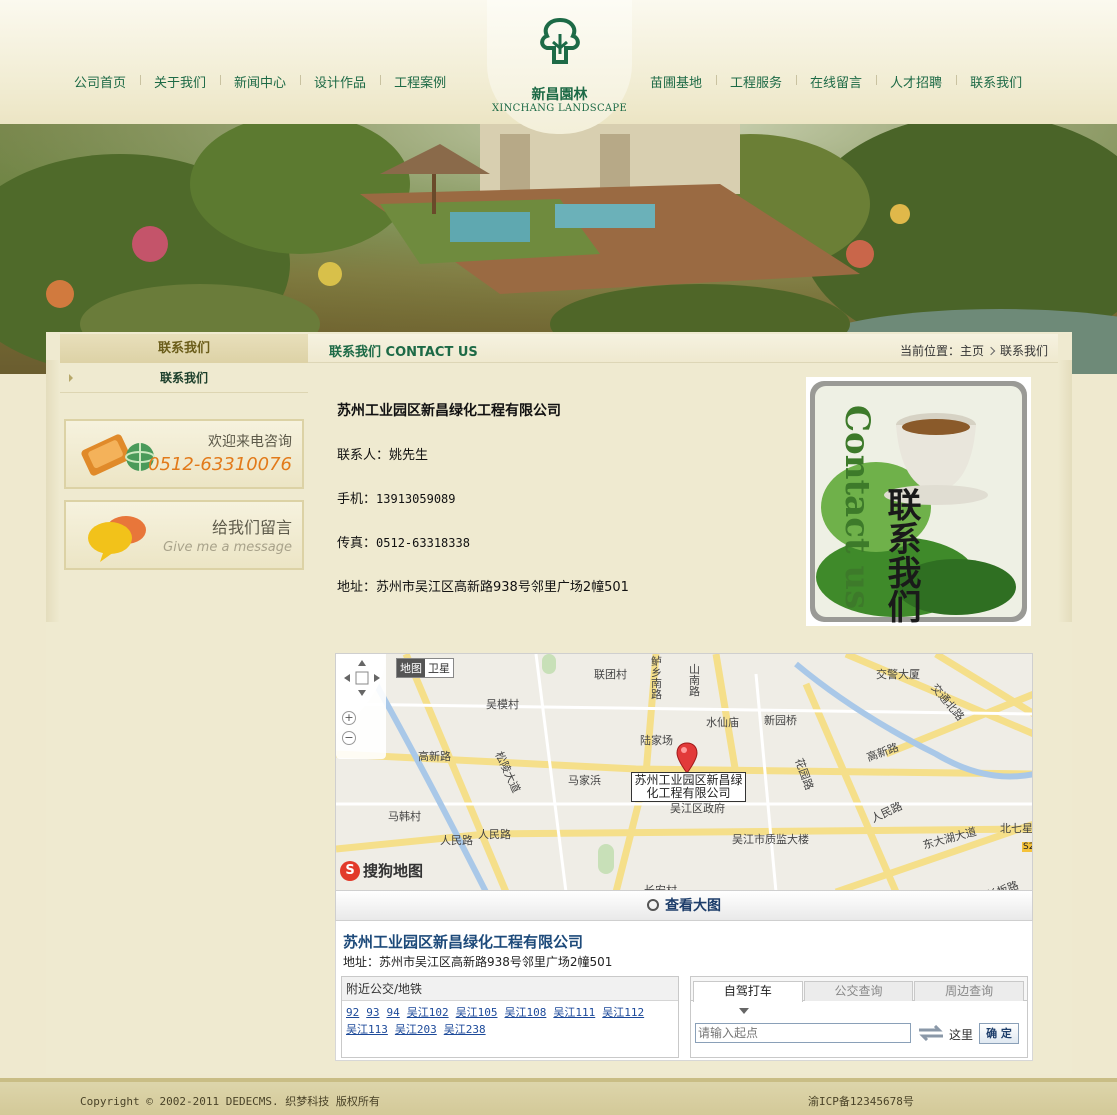  What do you see at coordinates (1016, 828) in the screenshot?
I see `map-label: 北七星` at bounding box center [1016, 828].